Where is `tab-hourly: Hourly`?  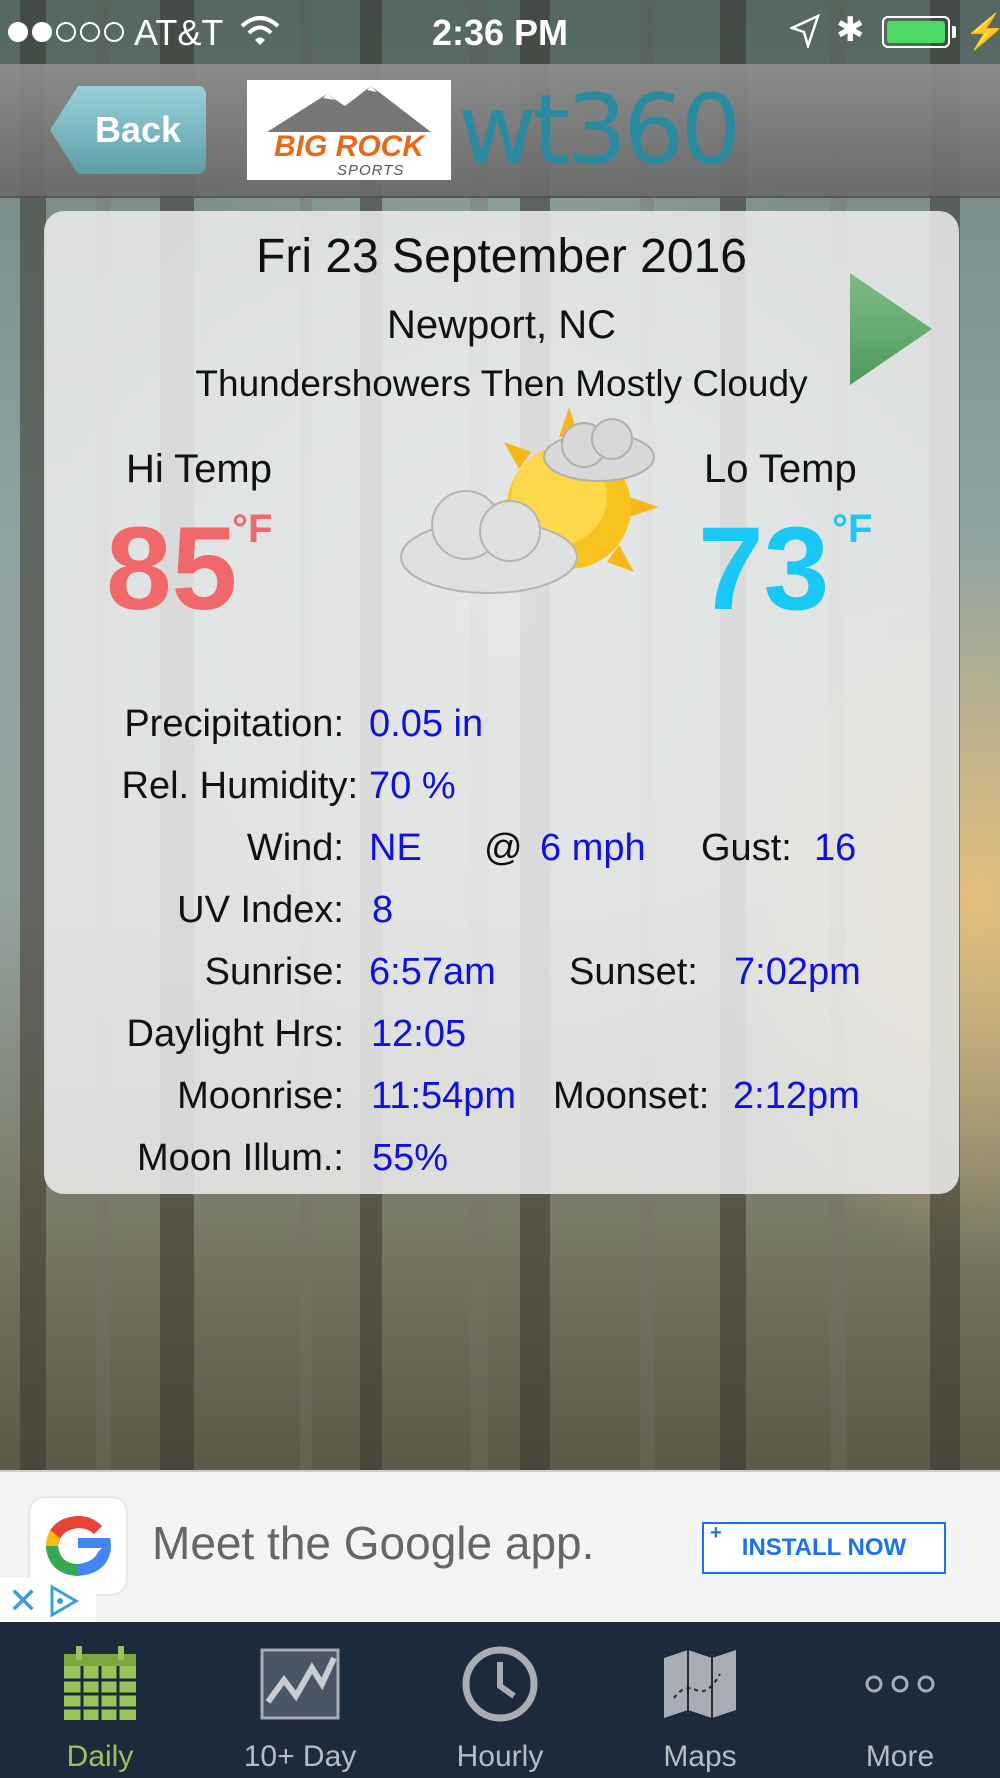 tab-hourly: Hourly is located at coordinates (500, 1700).